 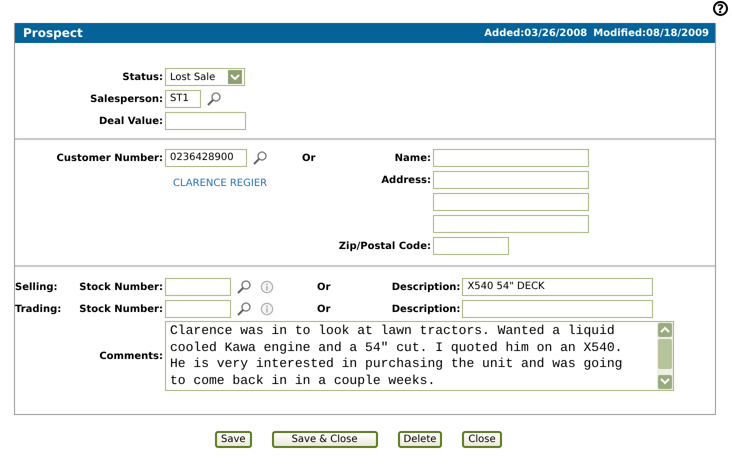 I want to click on field-label: Address:, so click(x=405, y=180).